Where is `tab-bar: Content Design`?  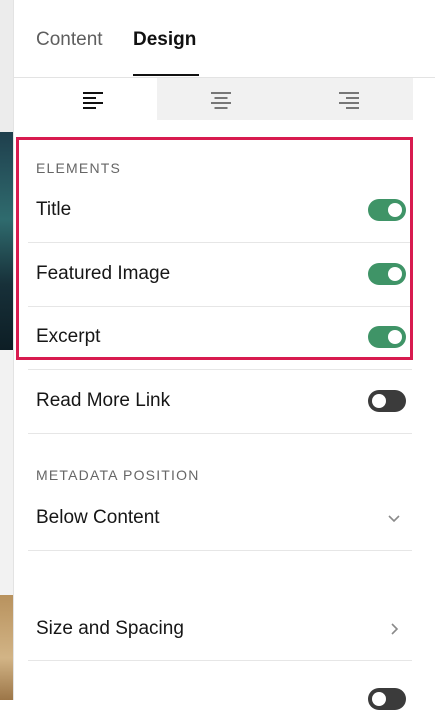
tab-bar: Content Design is located at coordinates (224, 39).